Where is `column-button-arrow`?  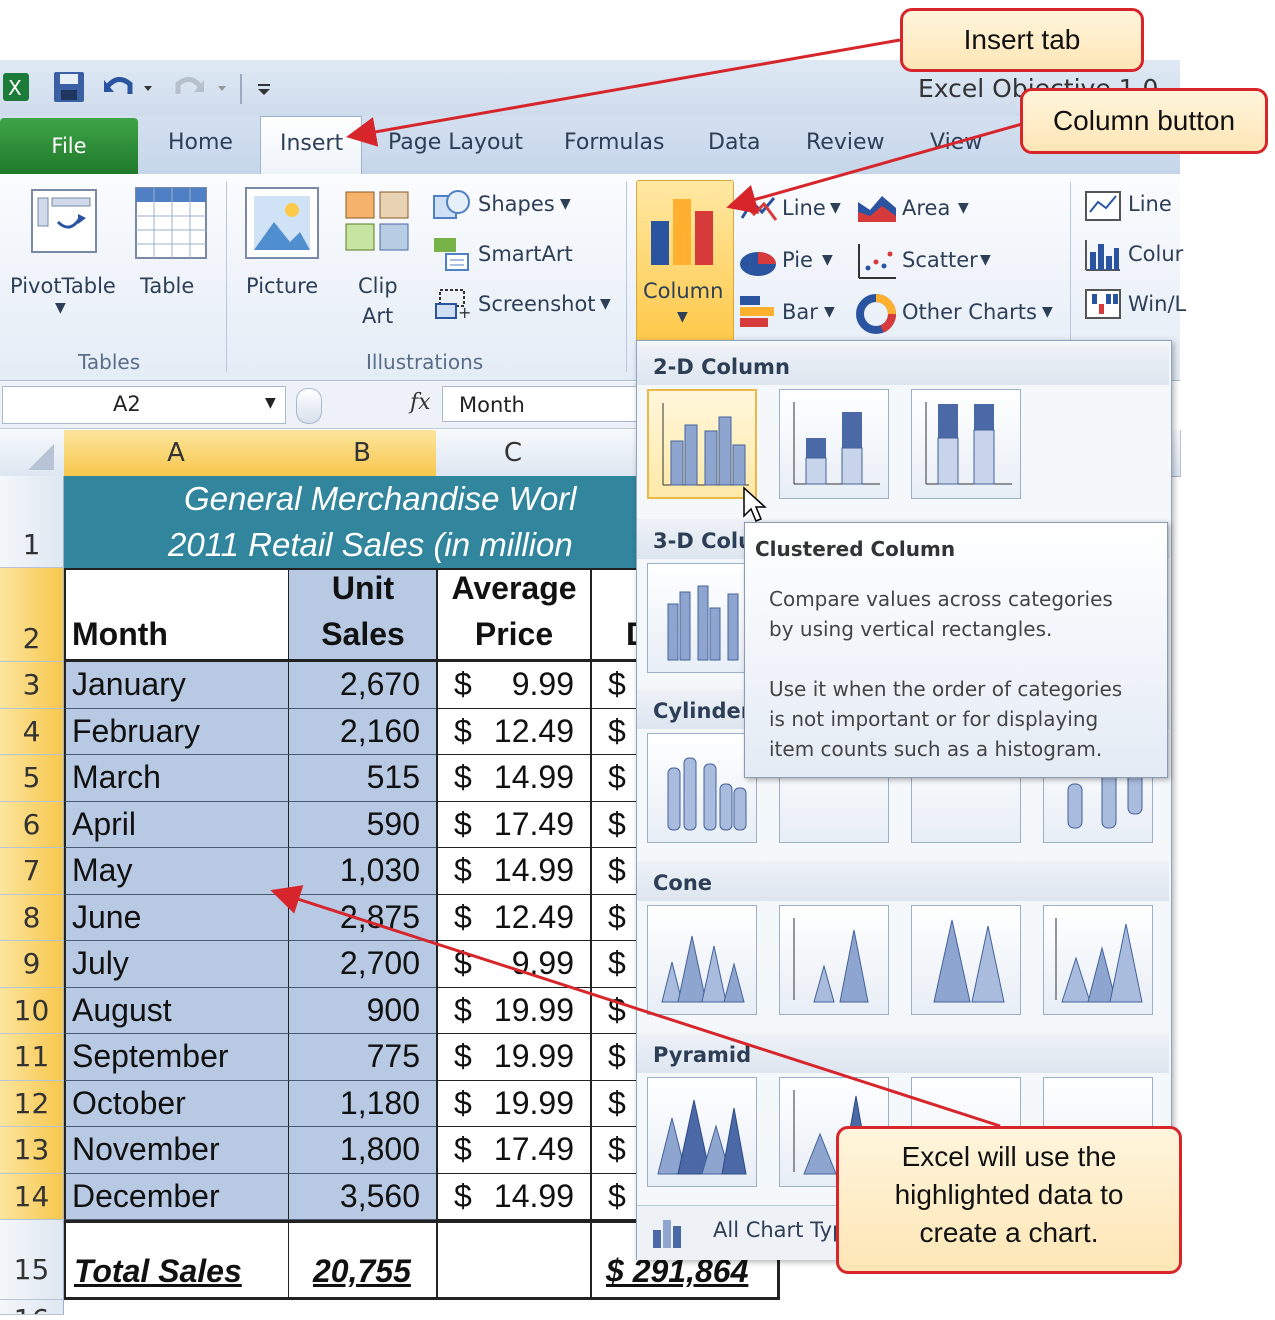
column-button-arrow is located at coordinates (874, 168).